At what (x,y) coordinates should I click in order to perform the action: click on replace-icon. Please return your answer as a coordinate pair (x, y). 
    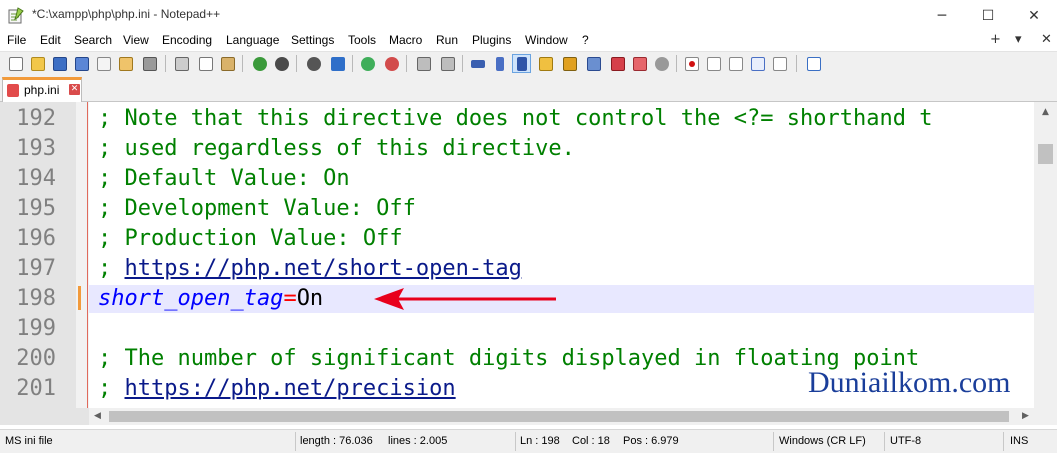
    Looking at the image, I should click on (337, 63).